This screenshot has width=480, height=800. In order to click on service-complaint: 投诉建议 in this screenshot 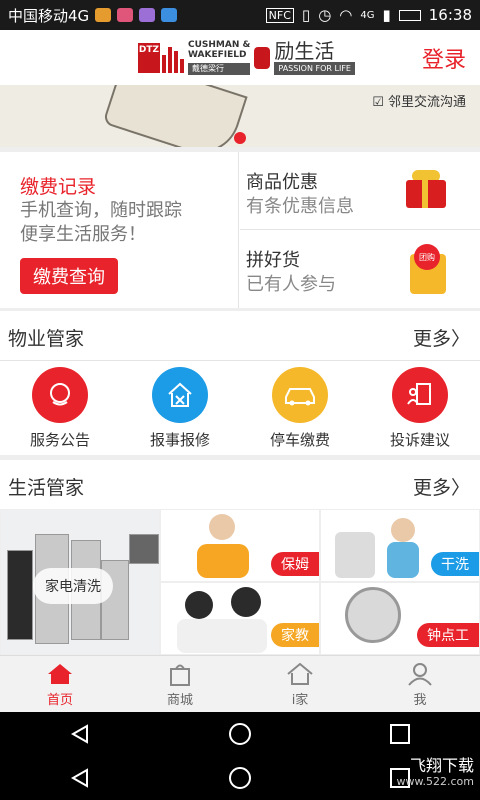, I will do `click(420, 408)`.